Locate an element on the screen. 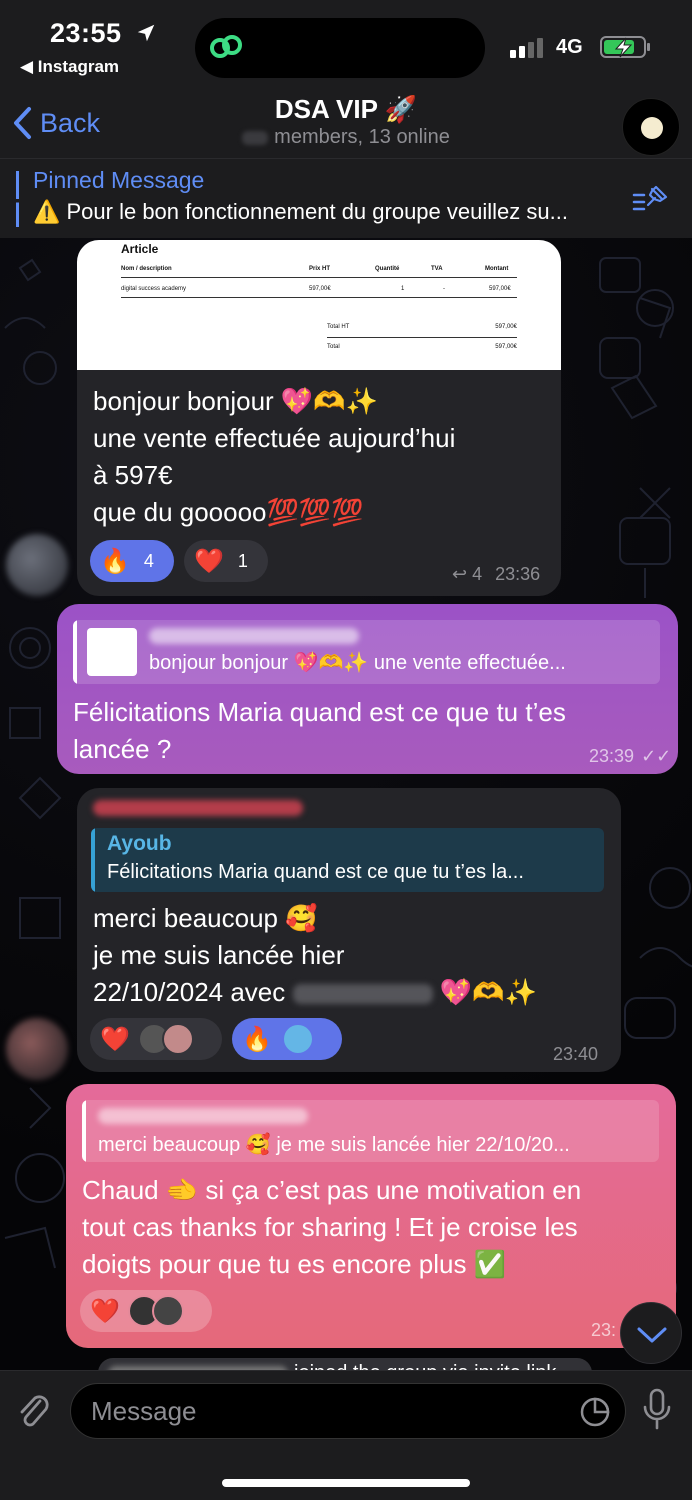  back-to-instagram: ◀ Instagram is located at coordinates (69, 67).